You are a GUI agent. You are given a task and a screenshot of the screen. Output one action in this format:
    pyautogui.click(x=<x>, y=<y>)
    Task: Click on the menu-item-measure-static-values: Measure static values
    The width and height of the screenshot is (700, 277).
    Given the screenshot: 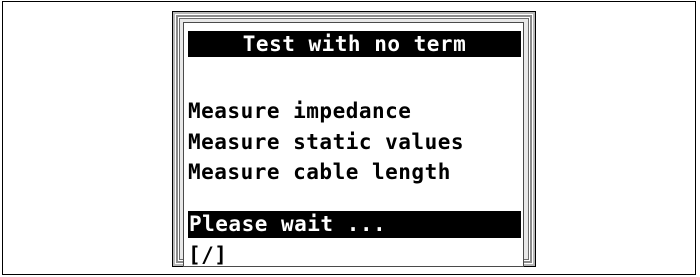 What is the action you would take?
    pyautogui.click(x=326, y=142)
    